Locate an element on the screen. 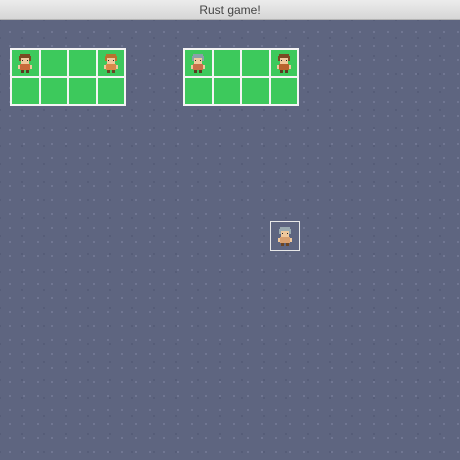 The image size is (460, 460). window-title: Rust game! is located at coordinates (230, 9).